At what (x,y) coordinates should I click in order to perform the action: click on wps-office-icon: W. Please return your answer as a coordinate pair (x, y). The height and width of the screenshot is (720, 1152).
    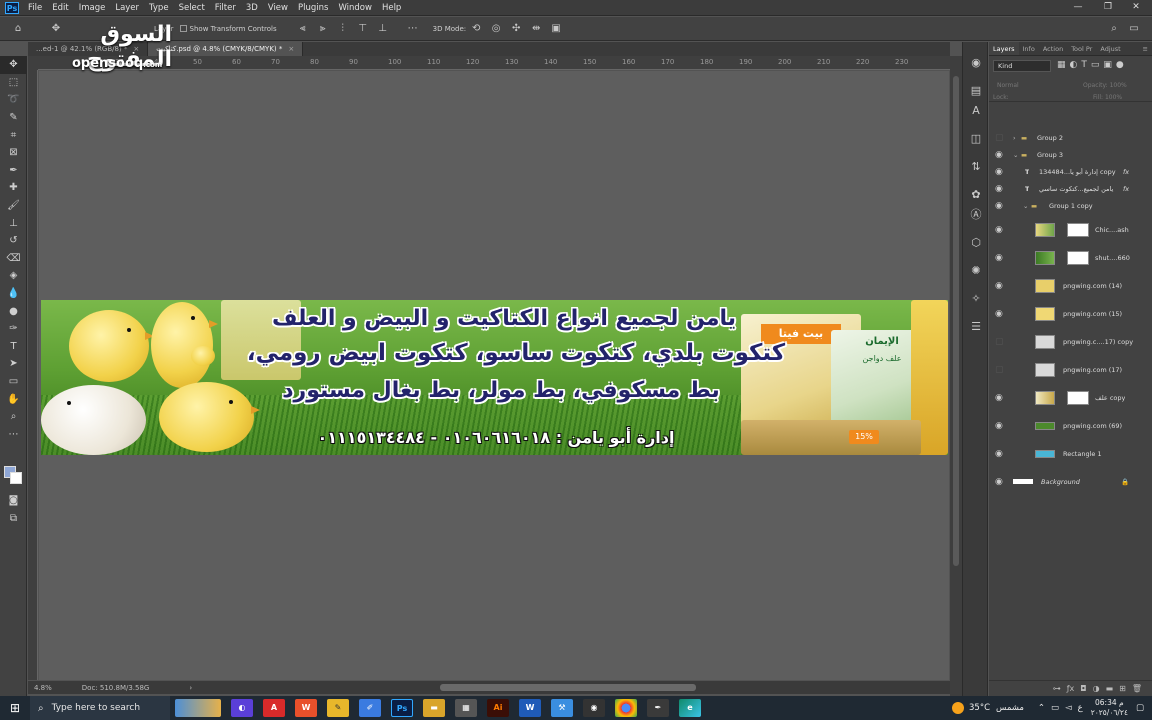
    Looking at the image, I should click on (306, 708).